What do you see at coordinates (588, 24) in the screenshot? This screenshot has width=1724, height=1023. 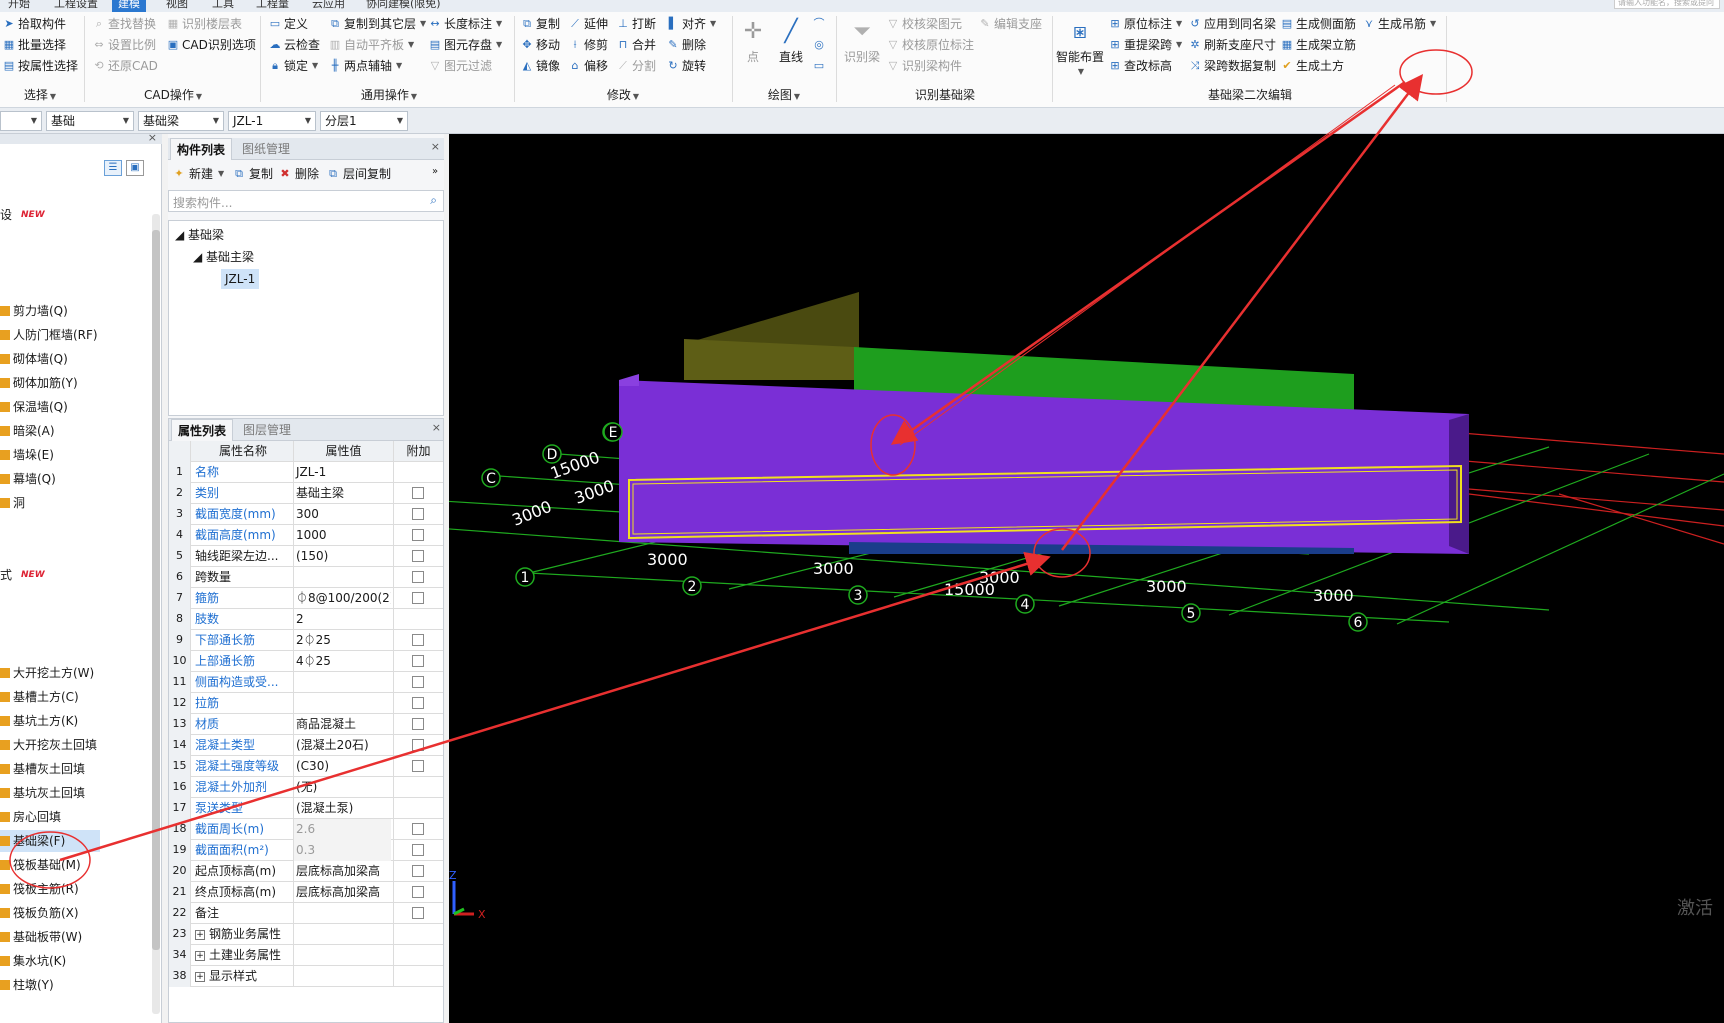 I see `extend-button: ⟋ 延伸` at bounding box center [588, 24].